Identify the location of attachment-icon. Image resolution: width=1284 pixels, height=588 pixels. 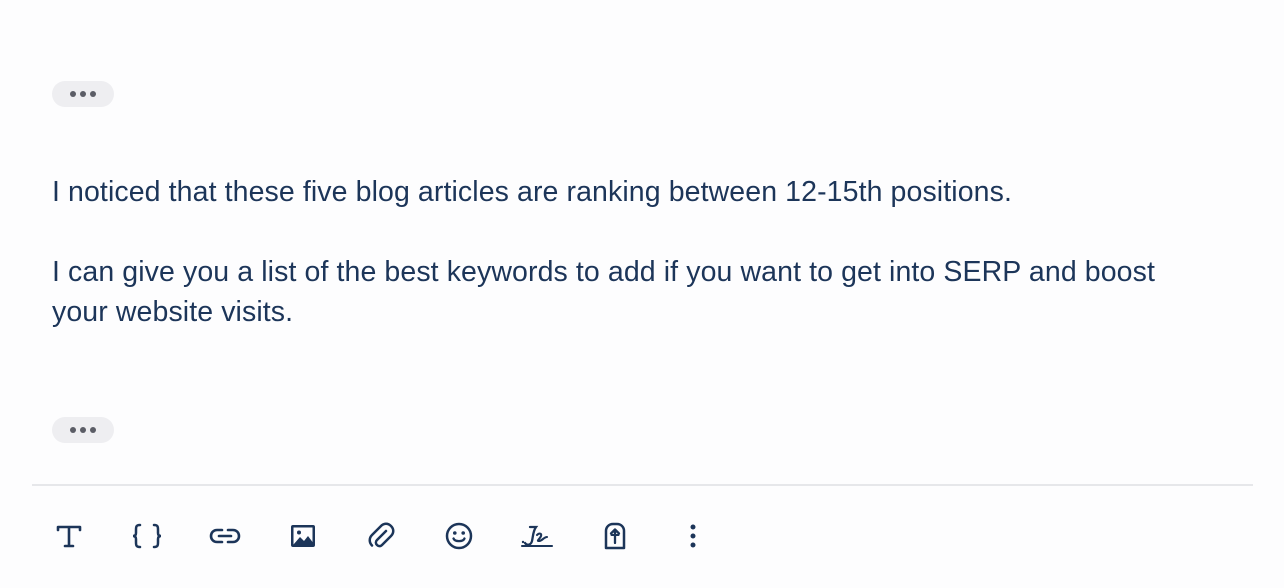
(381, 536).